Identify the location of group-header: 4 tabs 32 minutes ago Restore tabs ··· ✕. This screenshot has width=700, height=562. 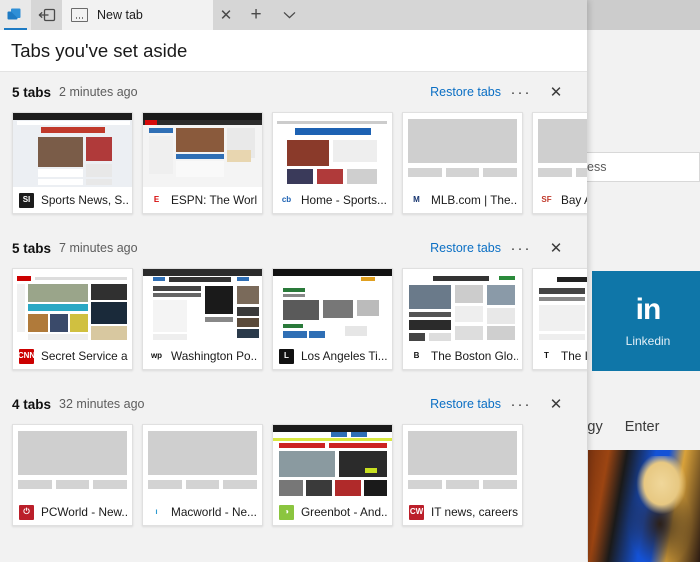
(293, 404).